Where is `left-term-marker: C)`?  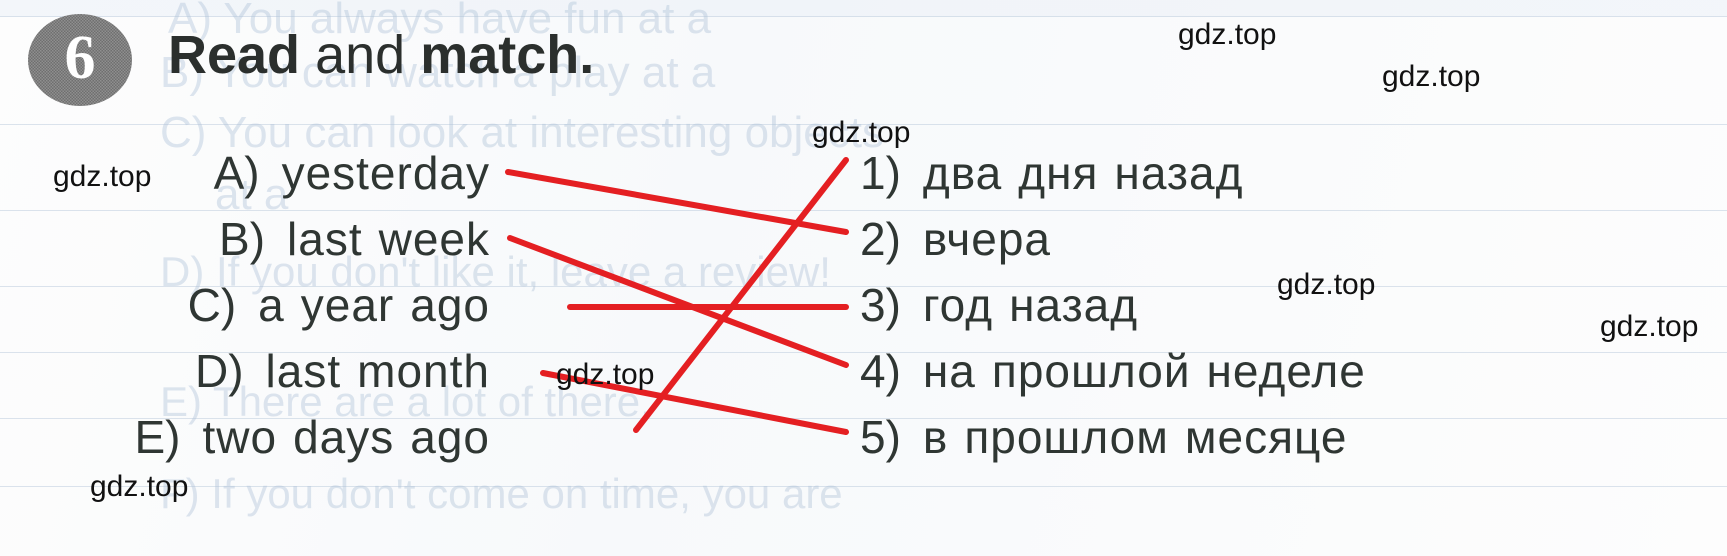 left-term-marker: C) is located at coordinates (212, 305).